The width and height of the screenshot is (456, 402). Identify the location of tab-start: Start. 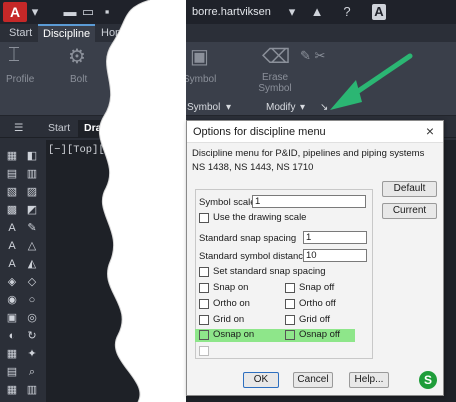
(20, 33).